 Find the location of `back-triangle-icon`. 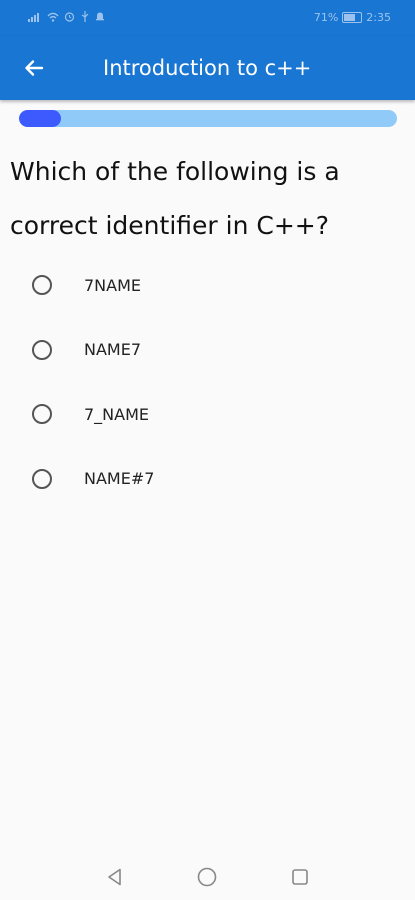

back-triangle-icon is located at coordinates (114, 877).